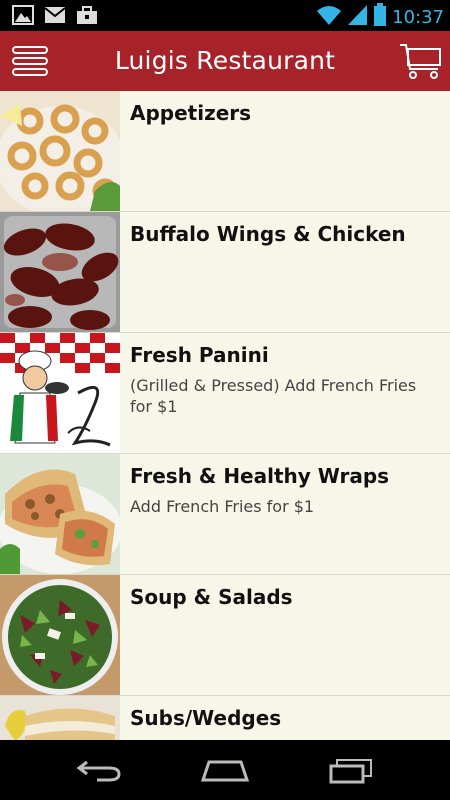 The height and width of the screenshot is (800, 450). What do you see at coordinates (60, 718) in the screenshot?
I see `sub-sandwich-image` at bounding box center [60, 718].